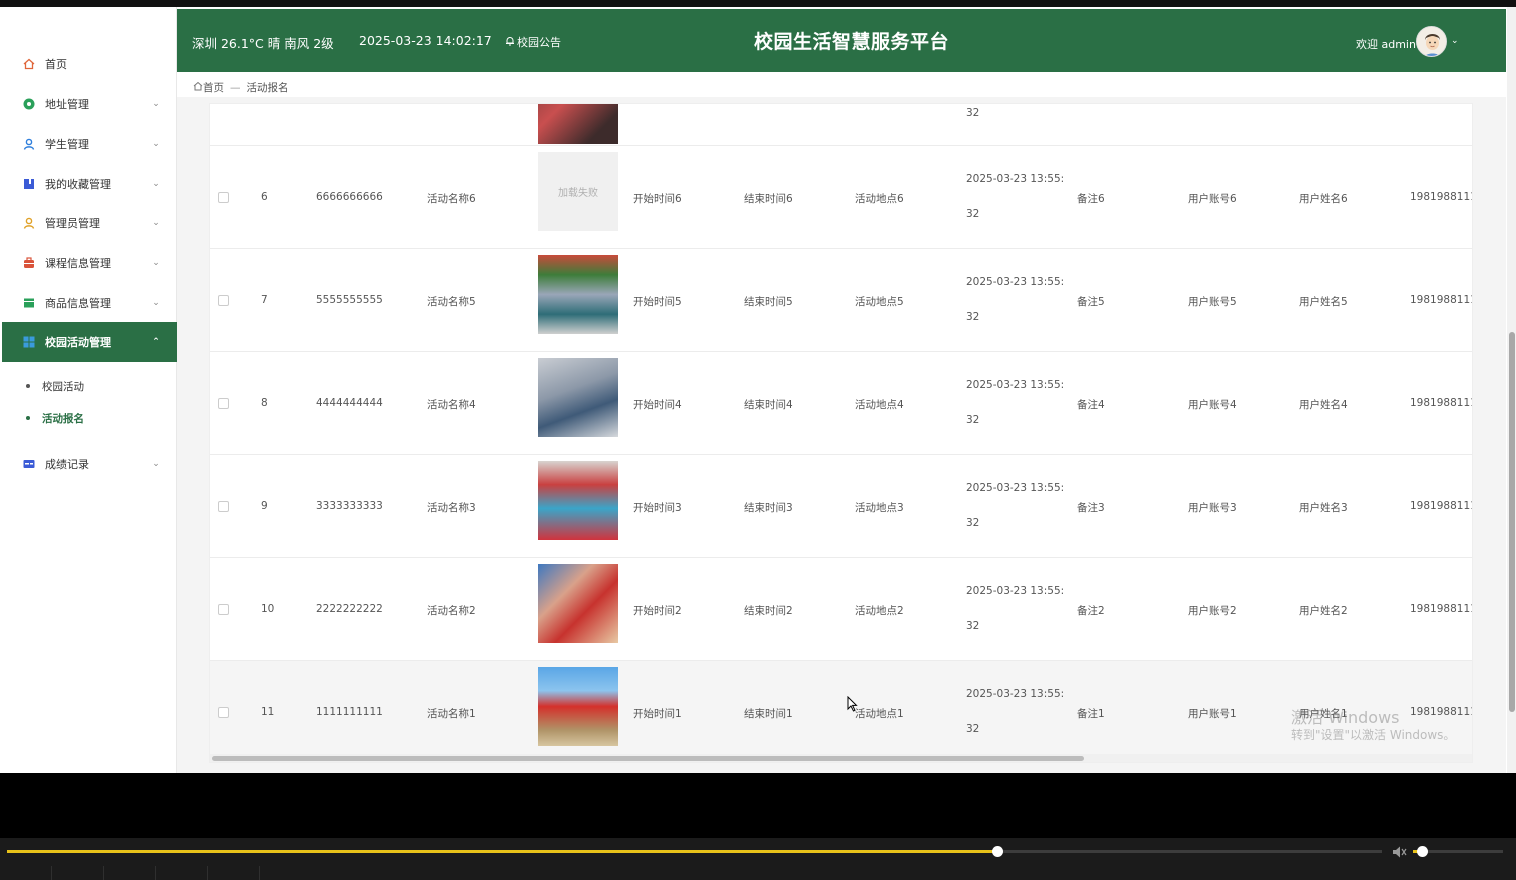 This screenshot has width=1516, height=880. Describe the element at coordinates (264, 197) in the screenshot. I see `index-cell: 6` at that location.